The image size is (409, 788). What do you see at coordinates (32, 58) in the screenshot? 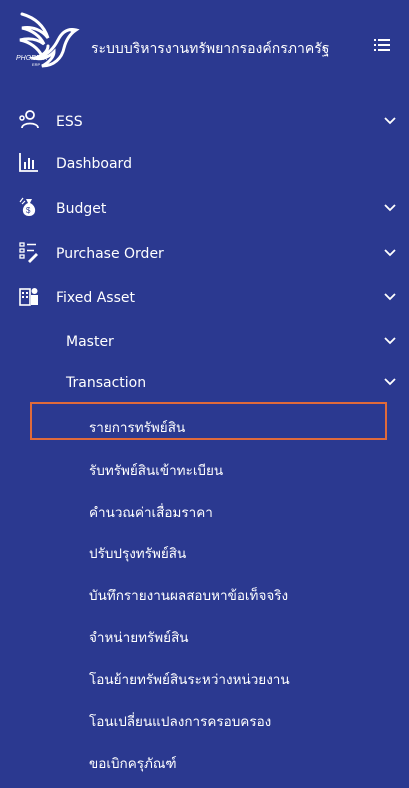
I see `logo-text: PHOENIX` at bounding box center [32, 58].